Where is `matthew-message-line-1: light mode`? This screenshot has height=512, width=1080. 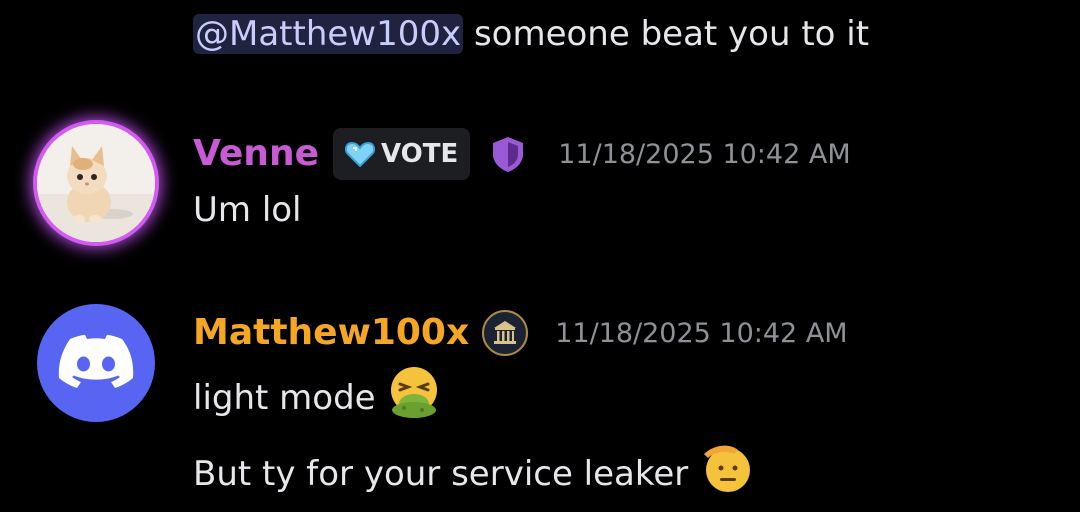 matthew-message-line-1: light mode is located at coordinates (317, 397).